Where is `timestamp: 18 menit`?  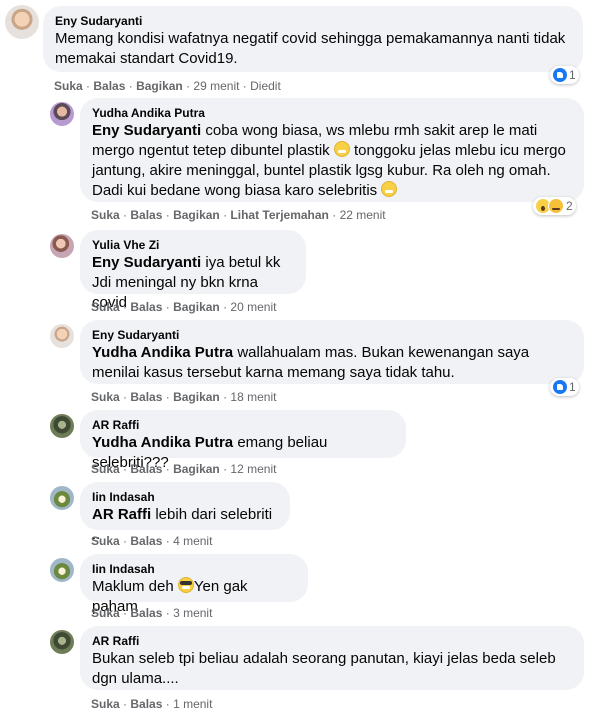 timestamp: 18 menit is located at coordinates (253, 397).